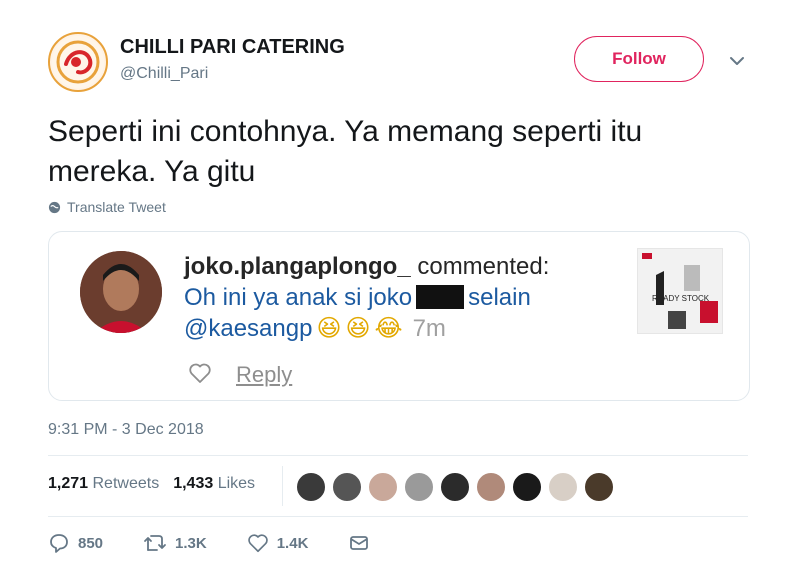 The width and height of the screenshot is (794, 563). I want to click on heart-outline-icon, so click(200, 373).